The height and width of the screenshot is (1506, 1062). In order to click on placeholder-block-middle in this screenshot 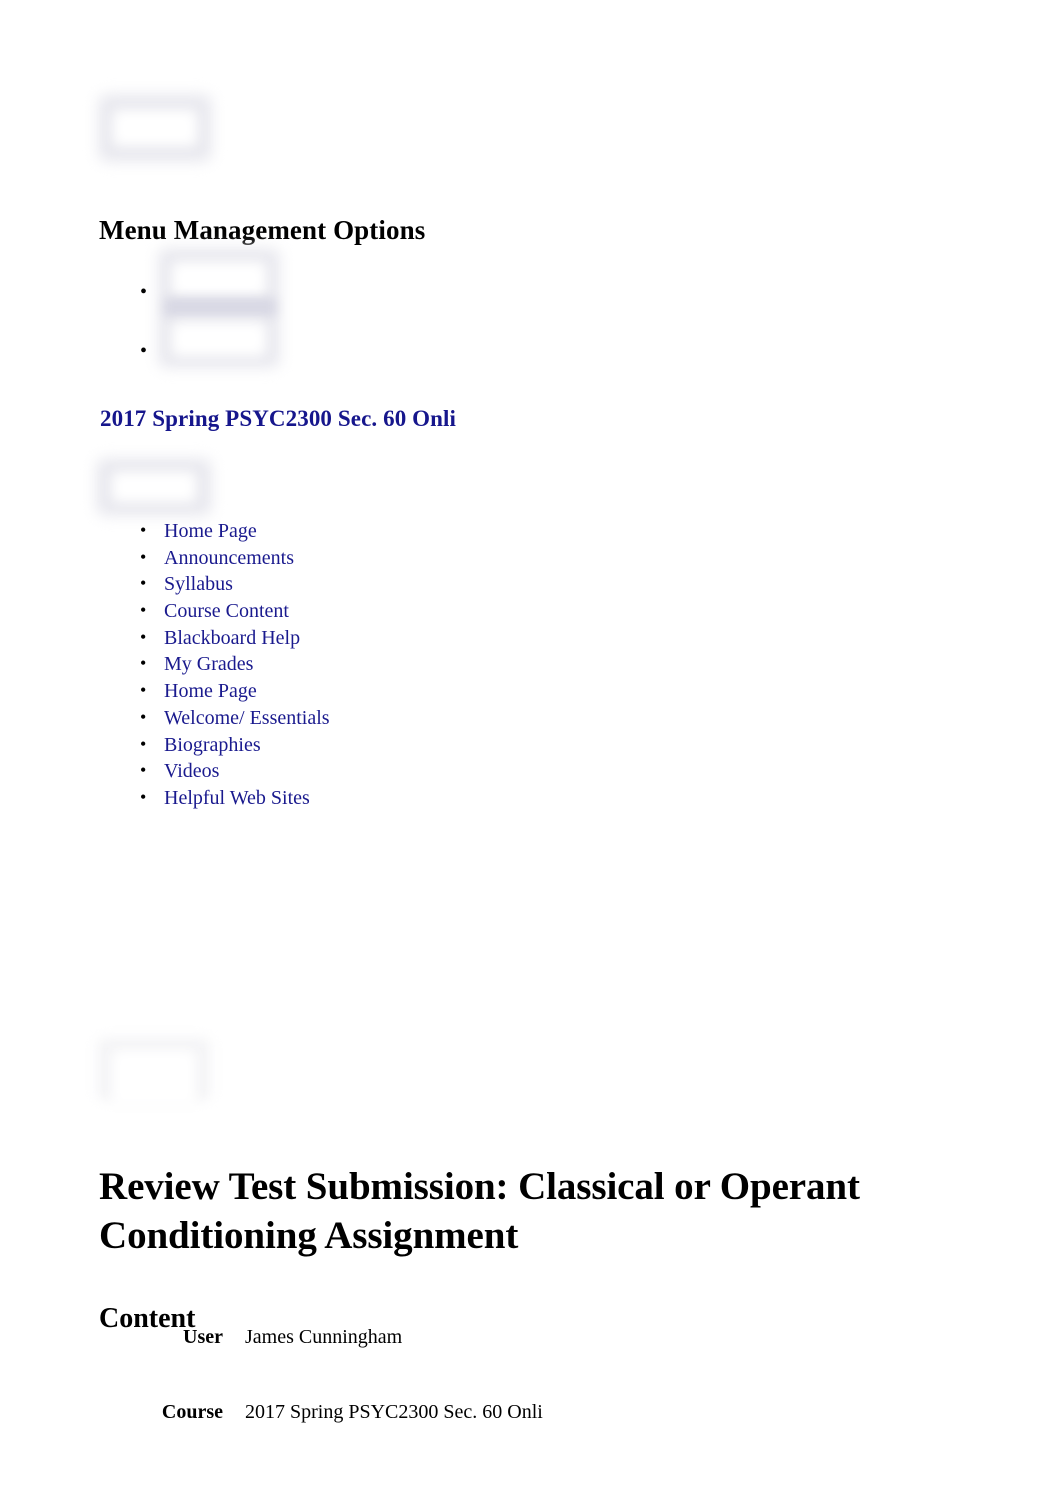, I will do `click(219, 308)`.